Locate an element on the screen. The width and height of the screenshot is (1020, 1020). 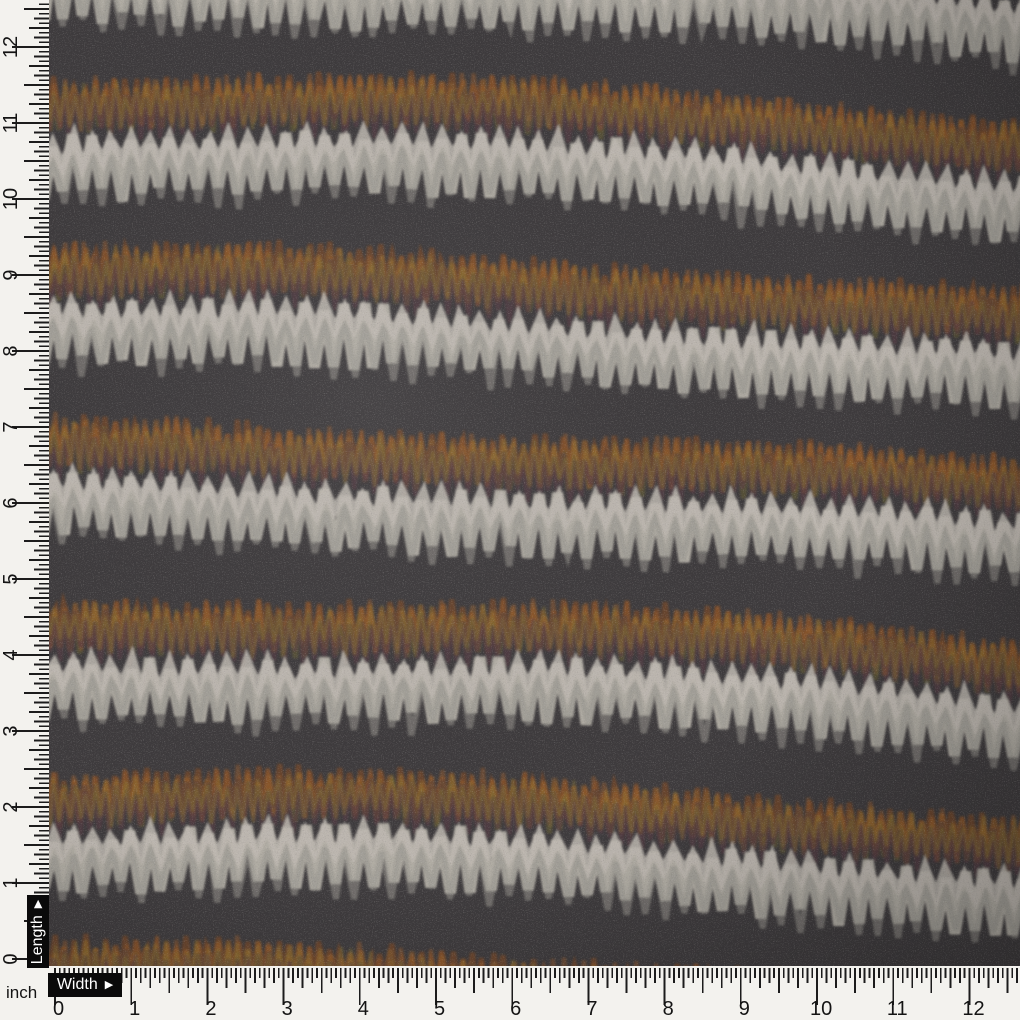
length-inch-number: 11 is located at coordinates (11, 123).